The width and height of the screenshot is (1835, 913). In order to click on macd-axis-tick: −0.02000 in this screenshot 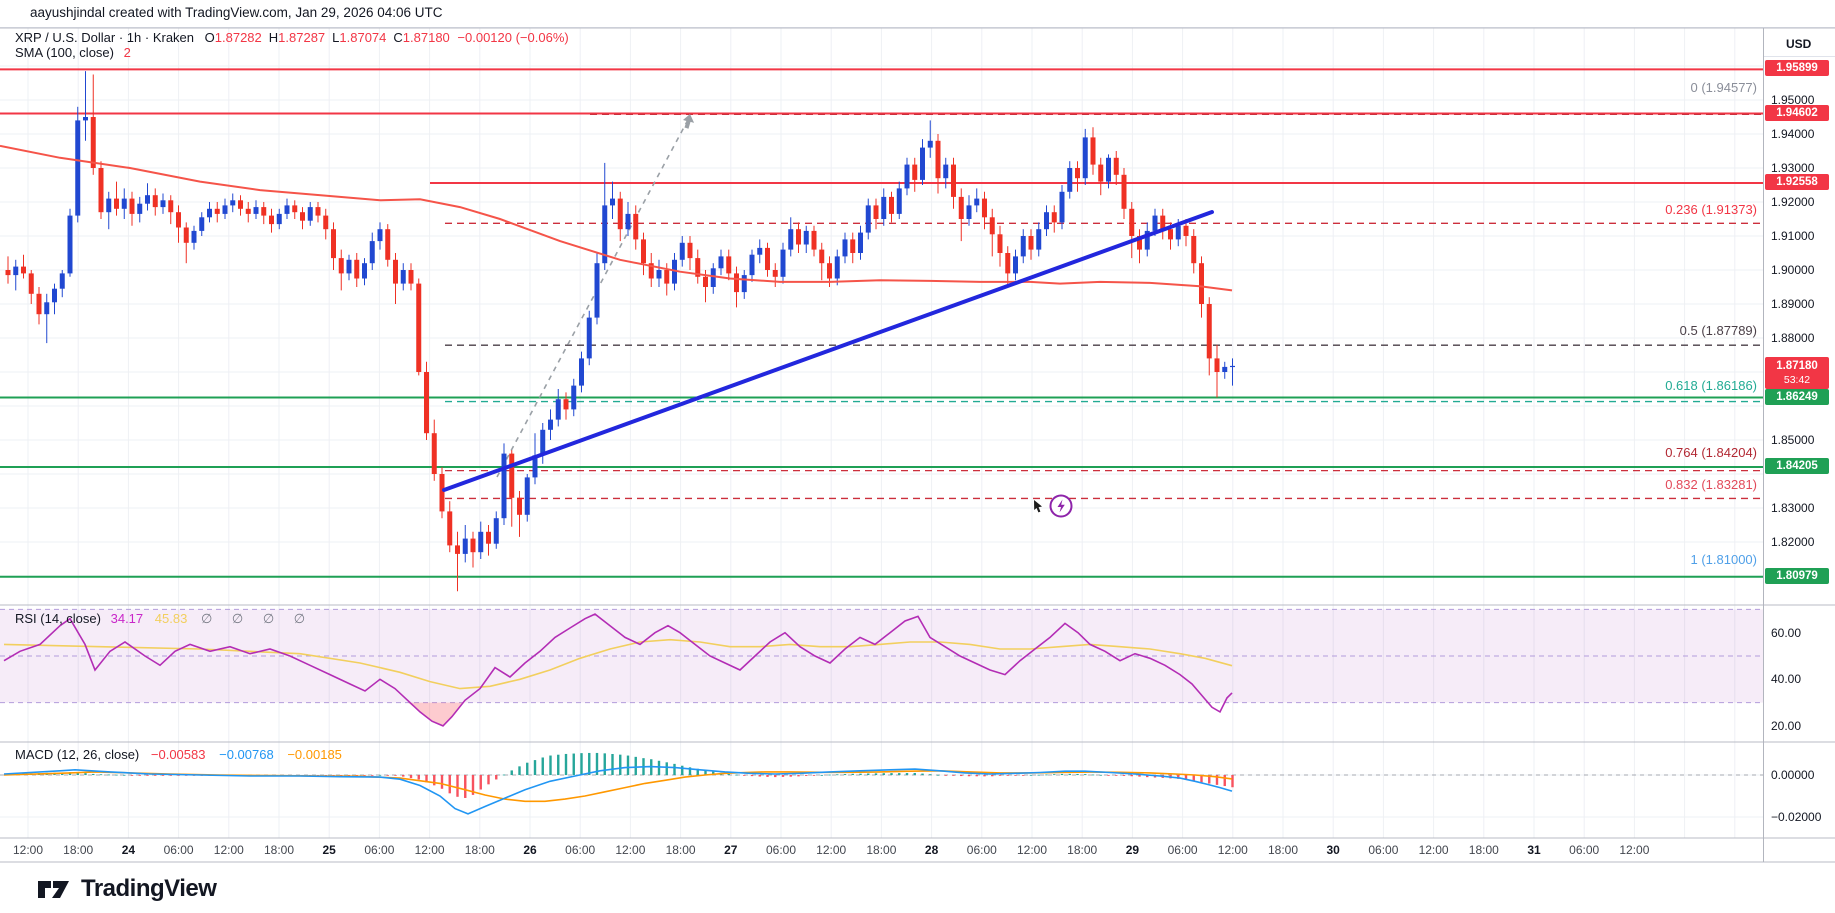, I will do `click(1796, 817)`.